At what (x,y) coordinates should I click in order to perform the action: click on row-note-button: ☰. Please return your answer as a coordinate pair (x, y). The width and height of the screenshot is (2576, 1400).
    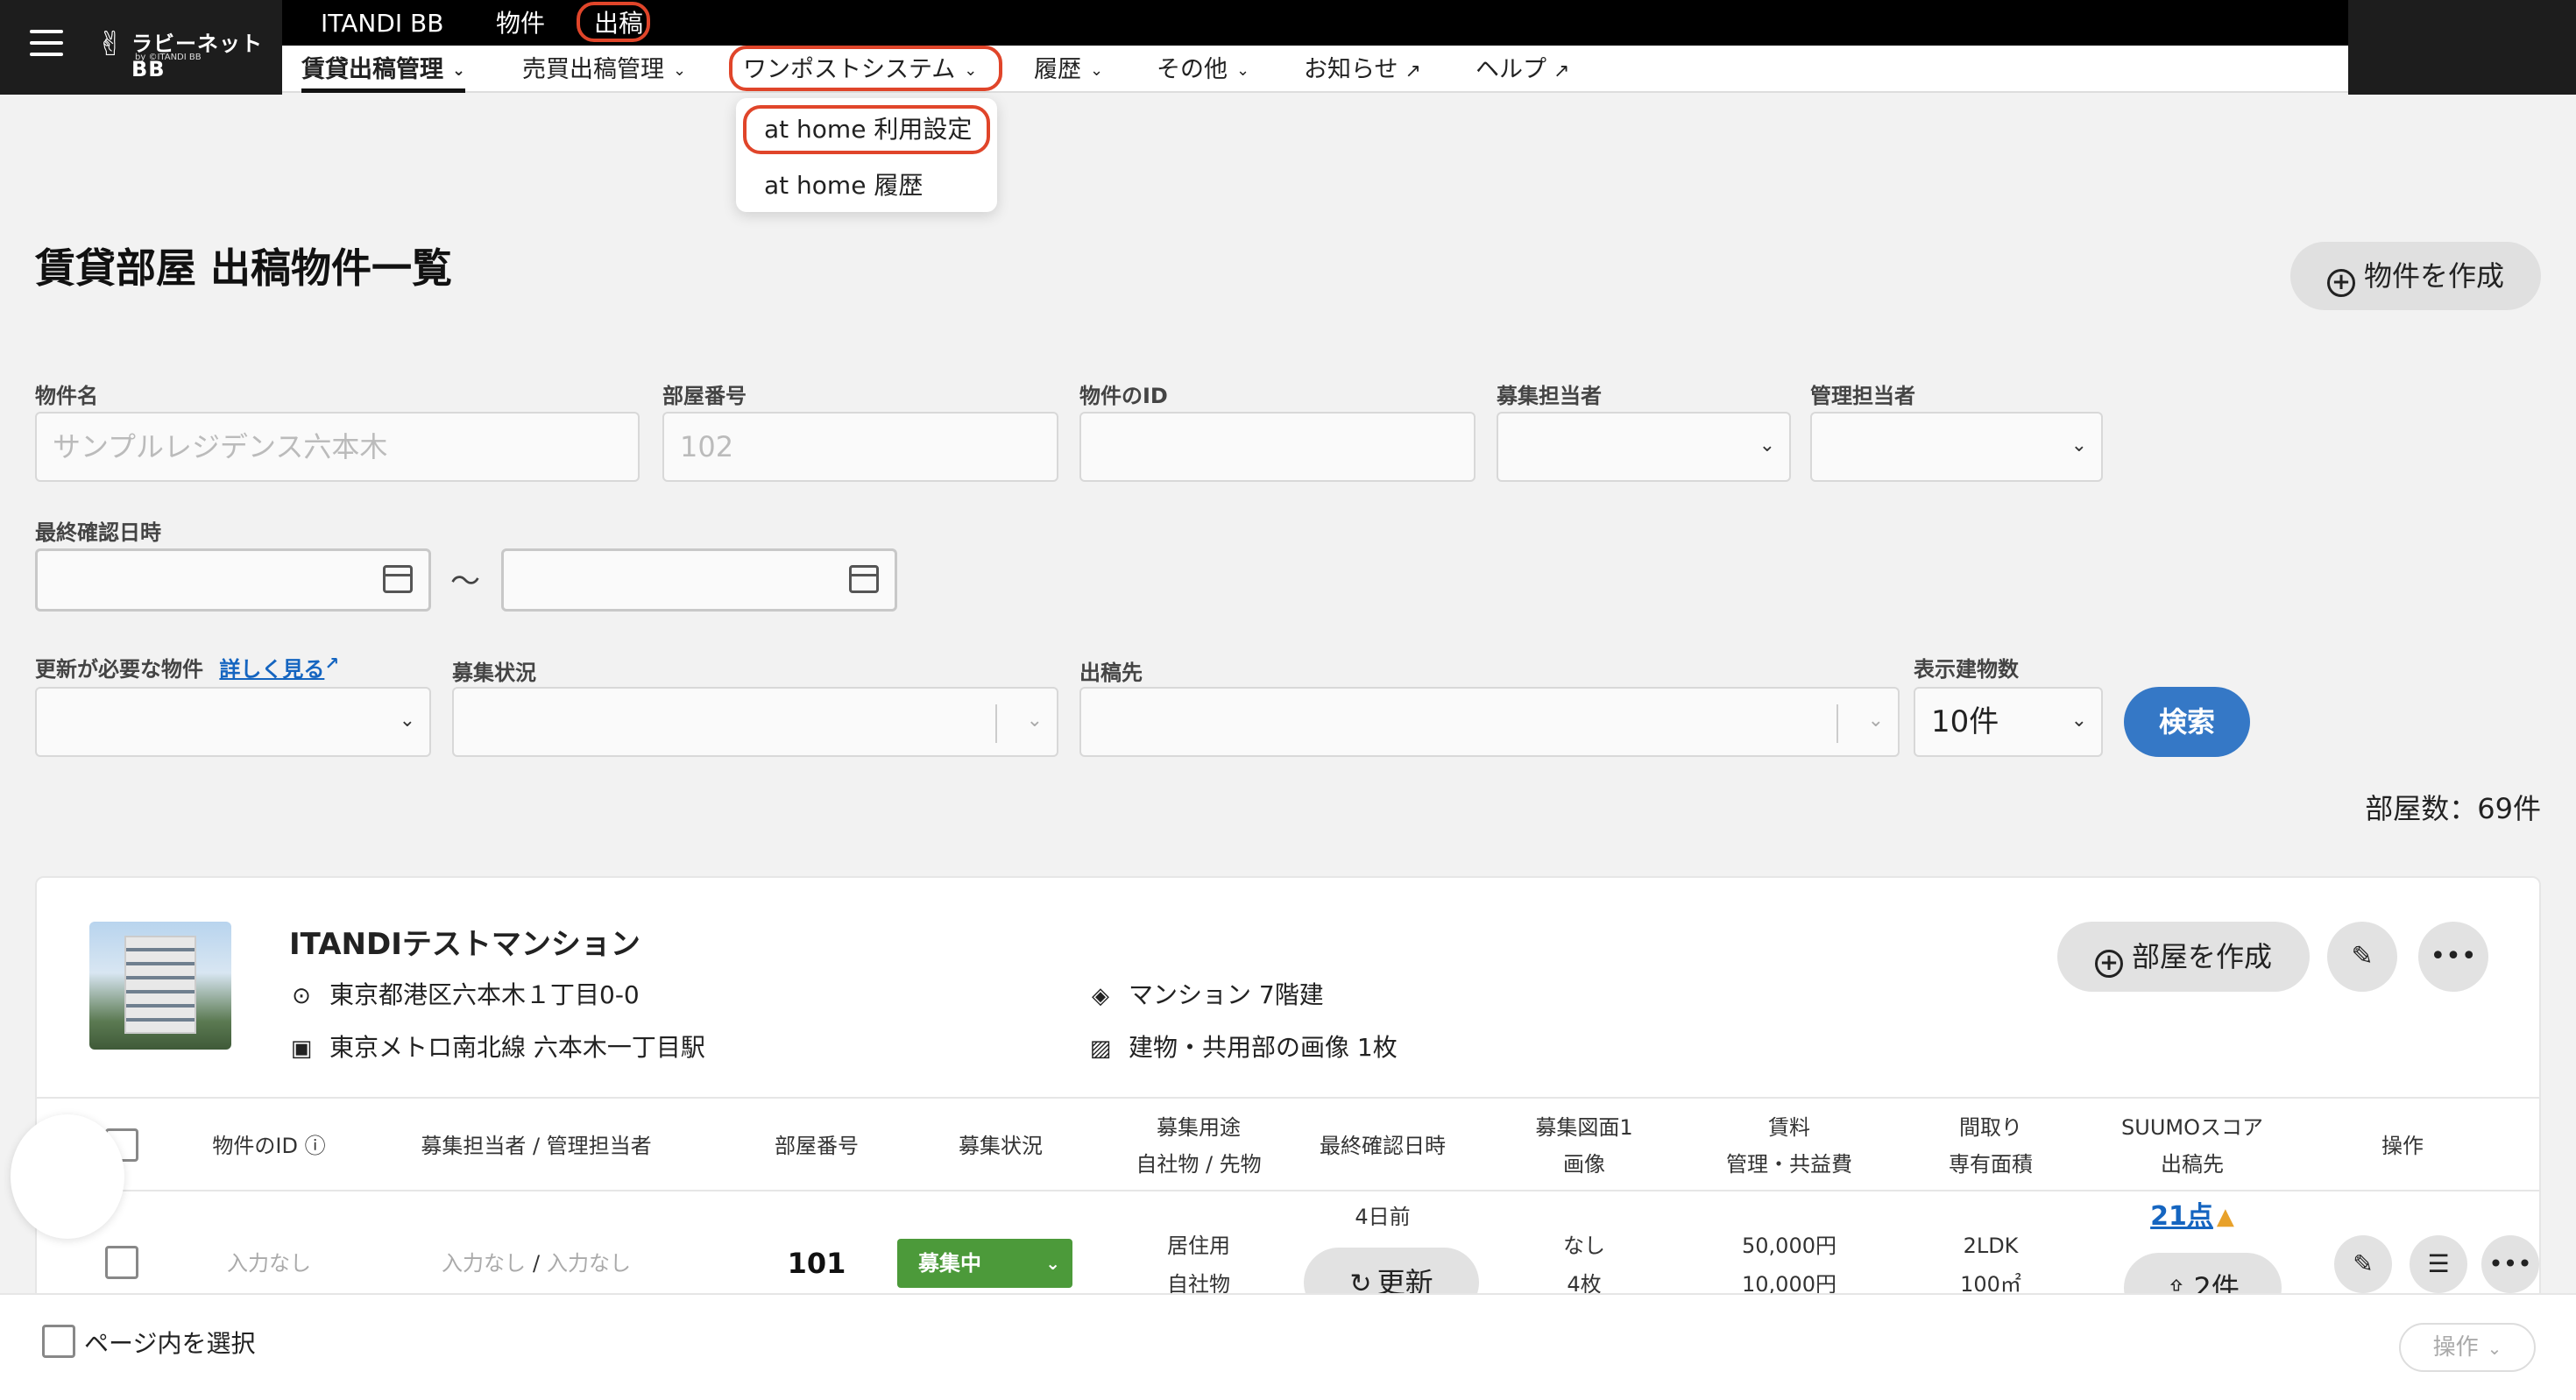
    Looking at the image, I should click on (2438, 1264).